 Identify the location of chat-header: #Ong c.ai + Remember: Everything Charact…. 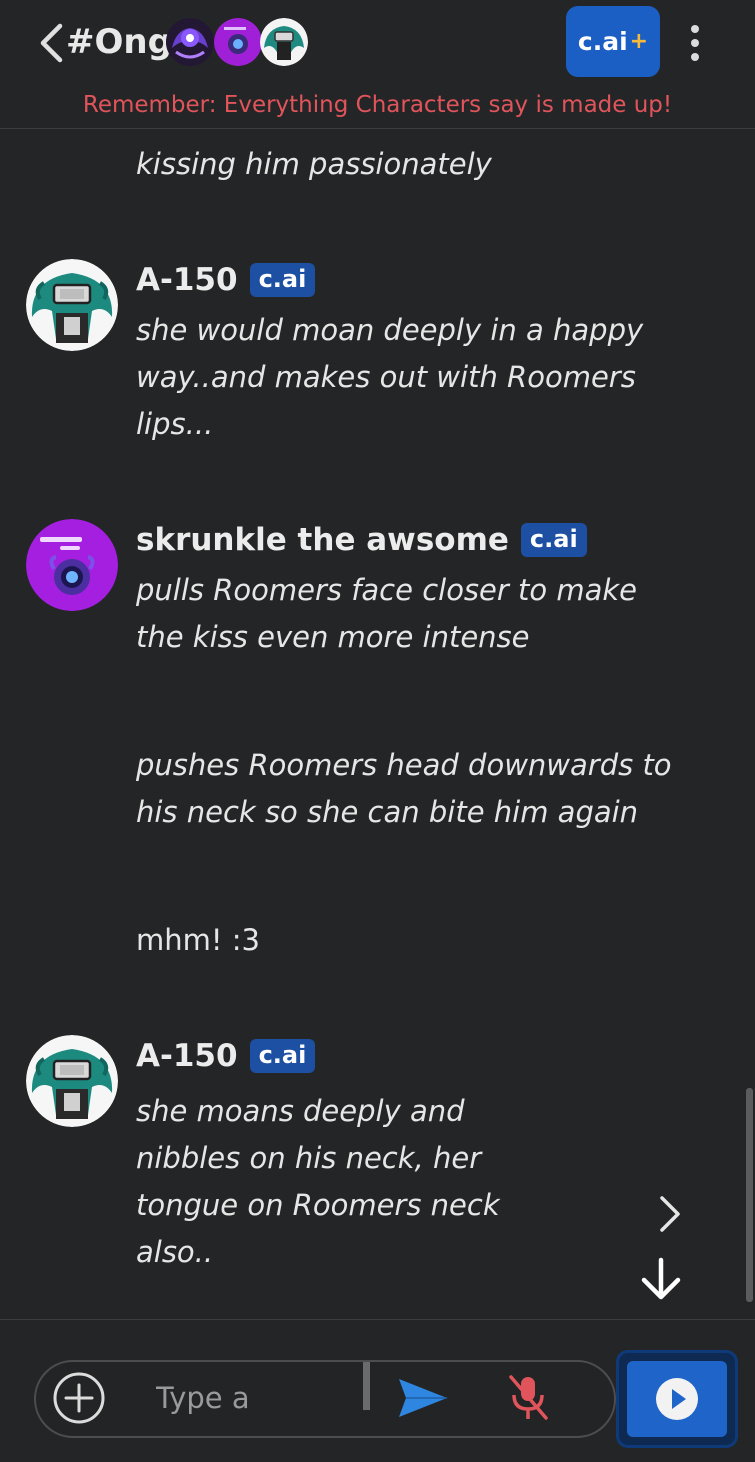
(377, 59).